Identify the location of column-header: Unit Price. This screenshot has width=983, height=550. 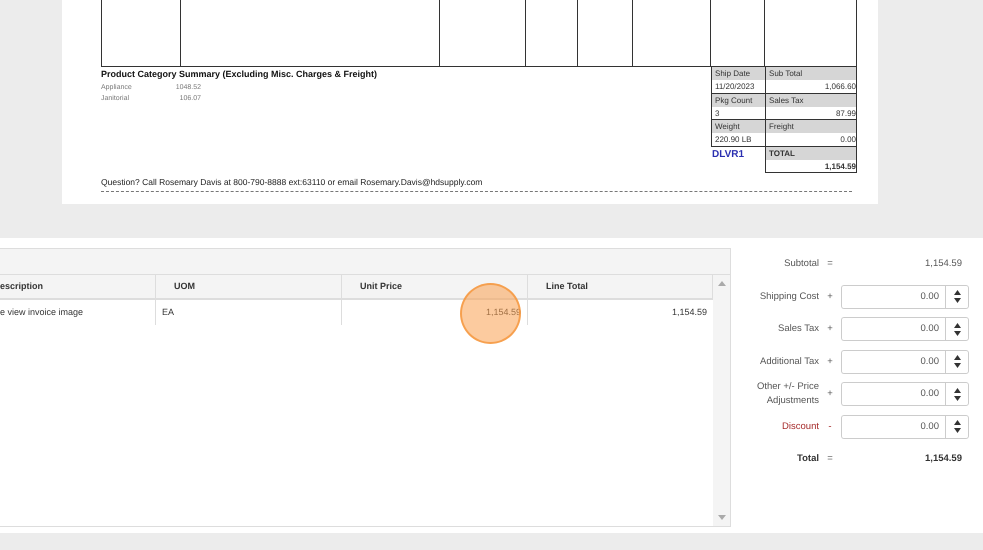
(435, 286).